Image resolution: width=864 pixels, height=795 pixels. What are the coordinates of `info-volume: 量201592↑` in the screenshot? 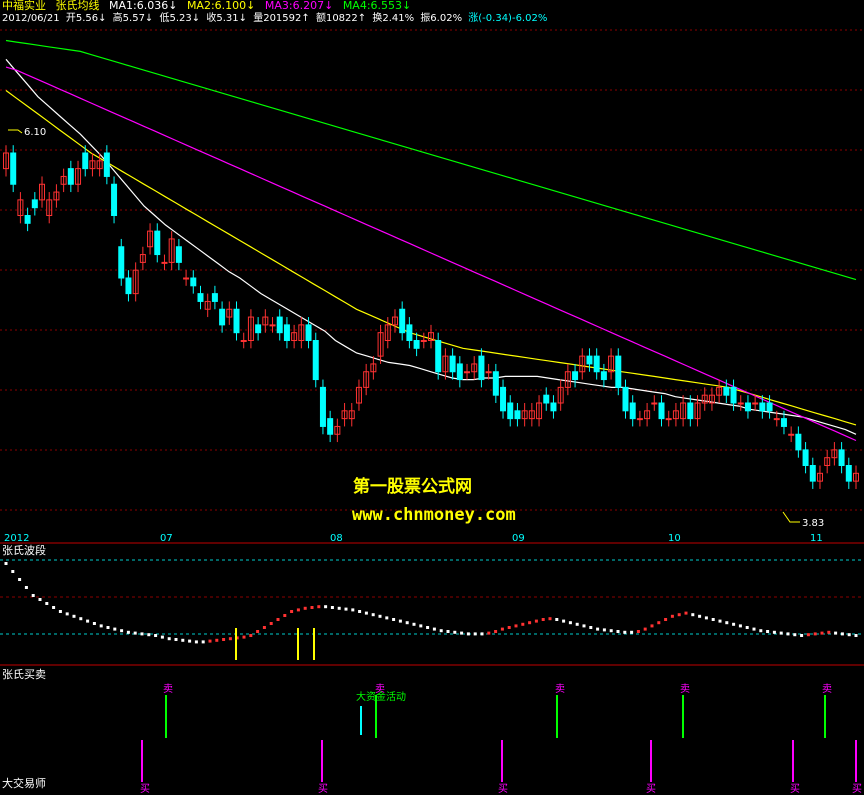 It's located at (281, 18).